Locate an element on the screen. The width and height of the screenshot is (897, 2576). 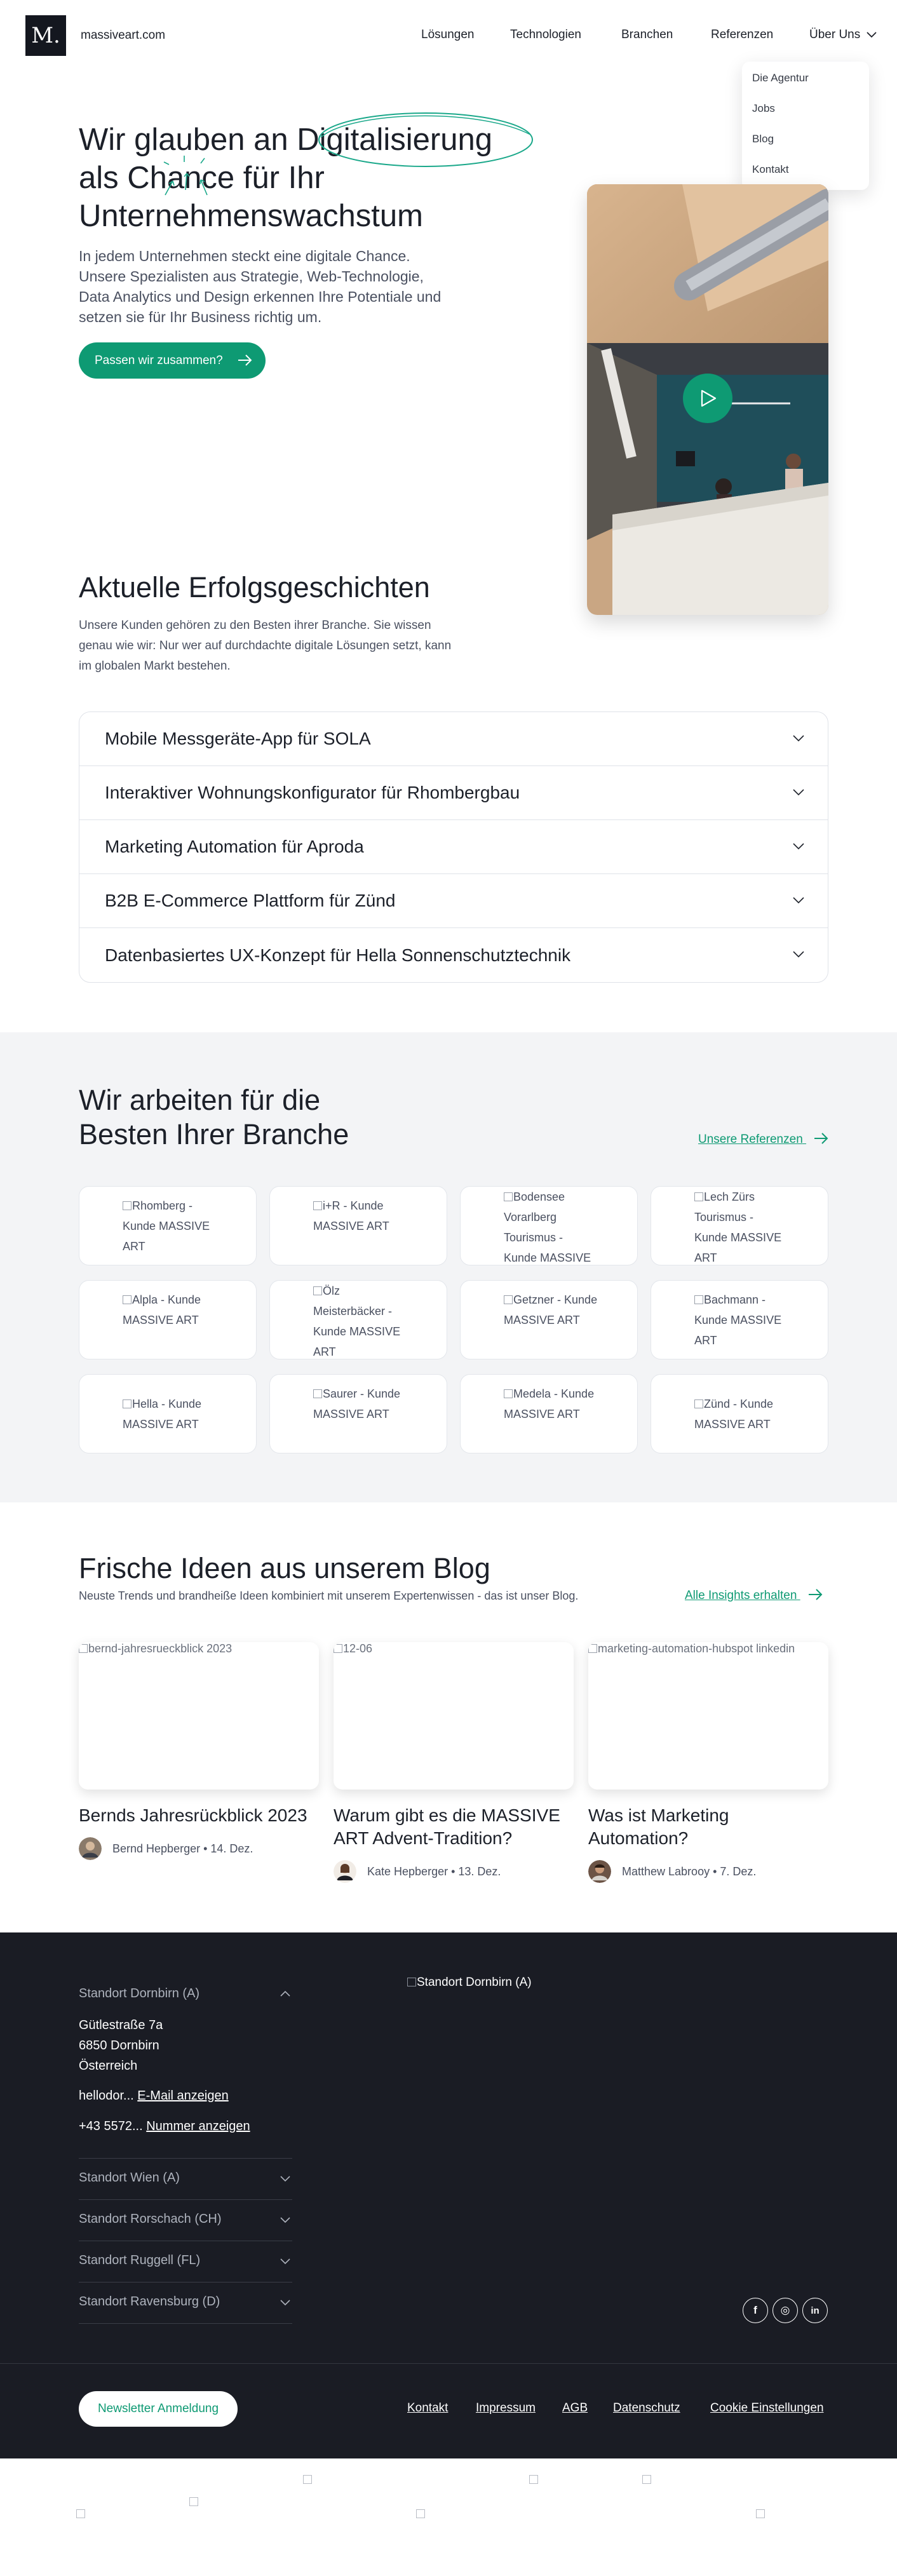
client-logo-alt-text: Ölz Meisterbäcker - Kunde MASSIVE ART is located at coordinates (357, 1321).